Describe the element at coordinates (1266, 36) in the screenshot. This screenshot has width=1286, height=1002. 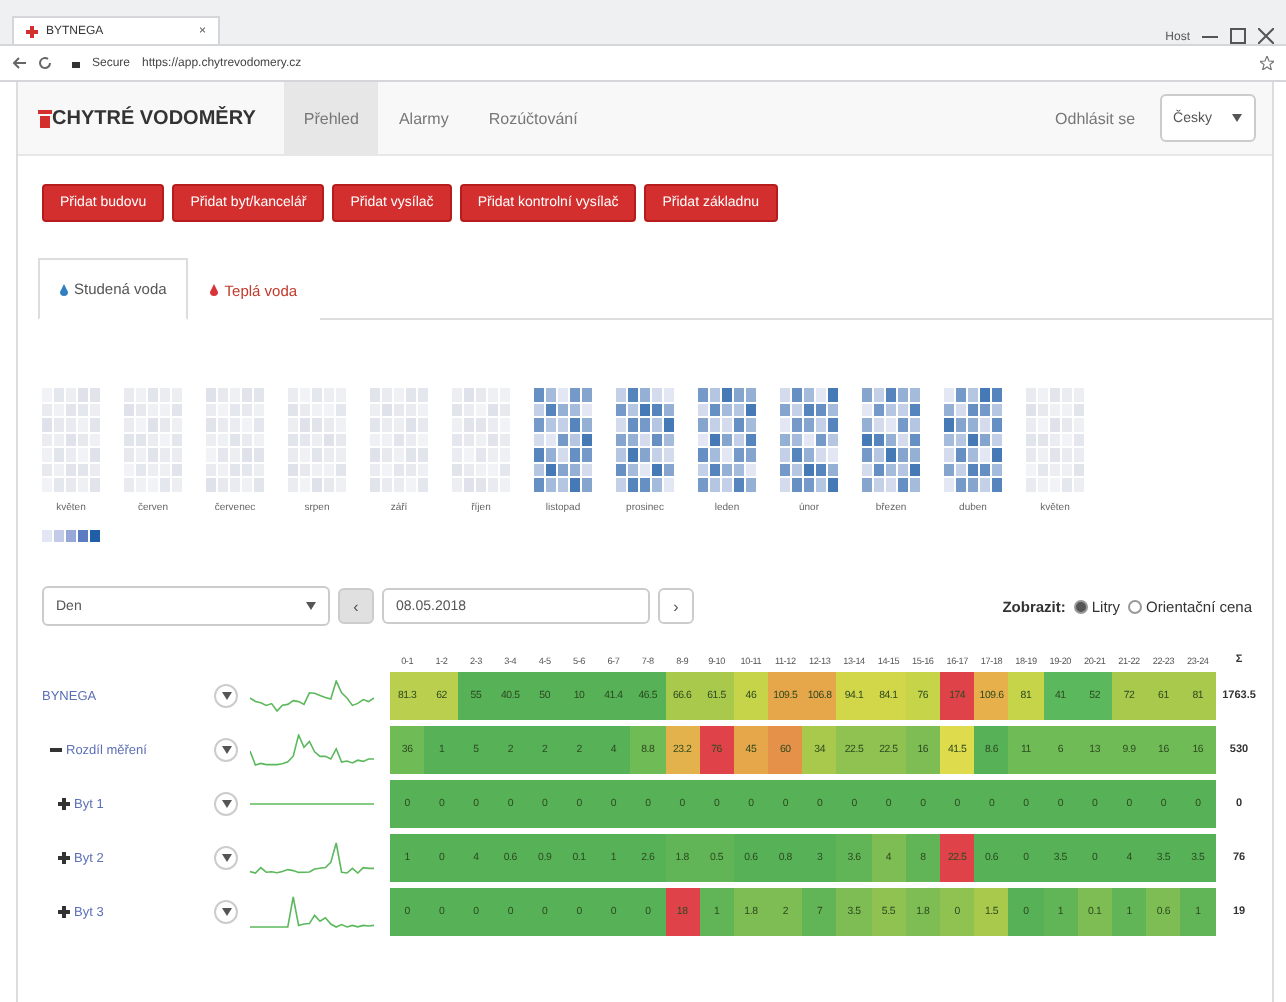
I see `close-icon` at that location.